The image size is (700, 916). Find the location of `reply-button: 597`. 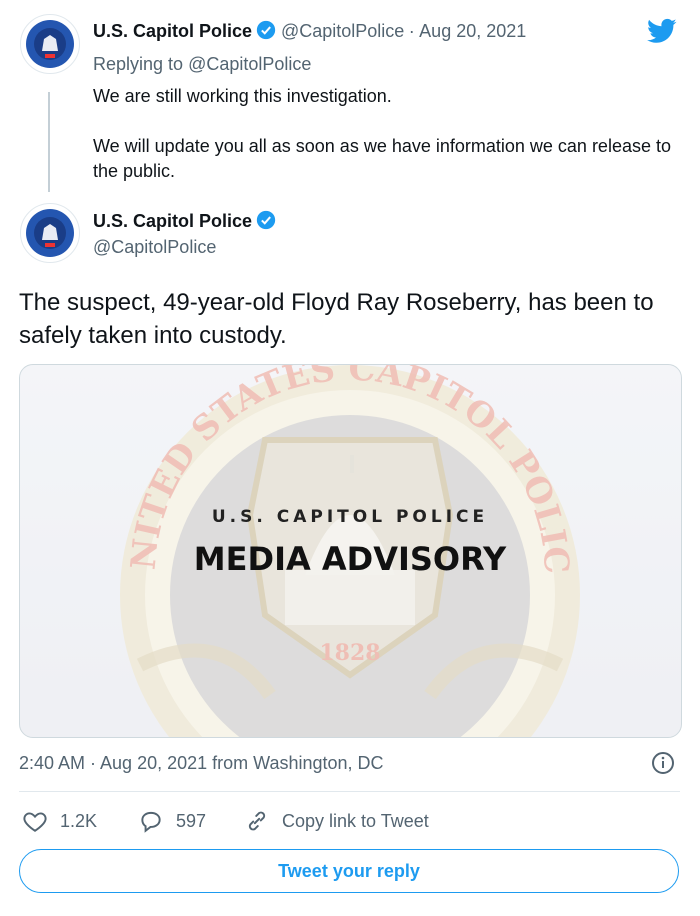

reply-button: 597 is located at coordinates (172, 821).